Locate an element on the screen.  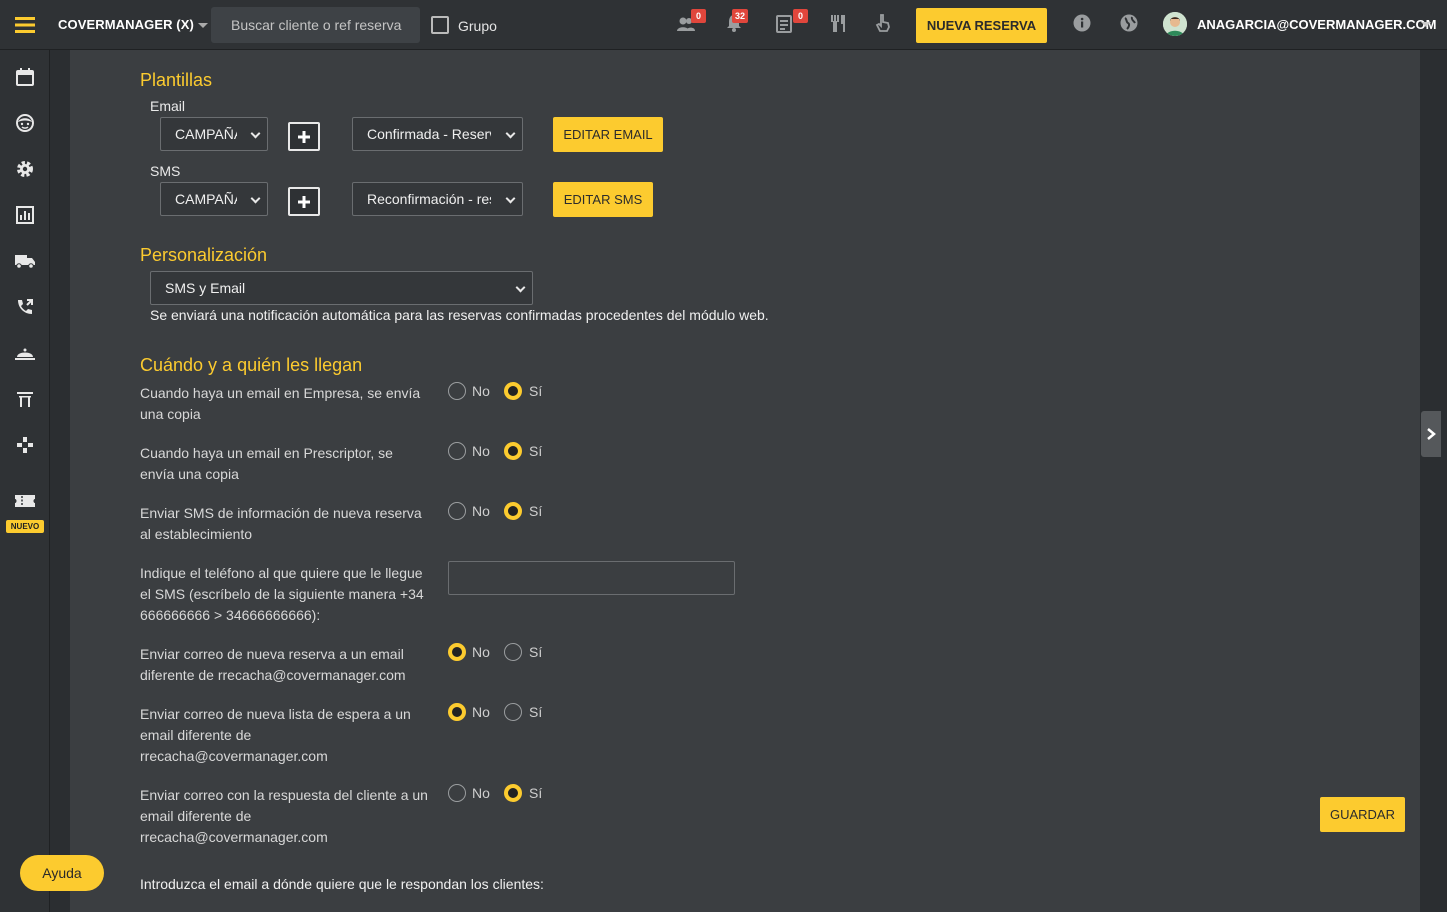
phone-field is located at coordinates (591, 578).